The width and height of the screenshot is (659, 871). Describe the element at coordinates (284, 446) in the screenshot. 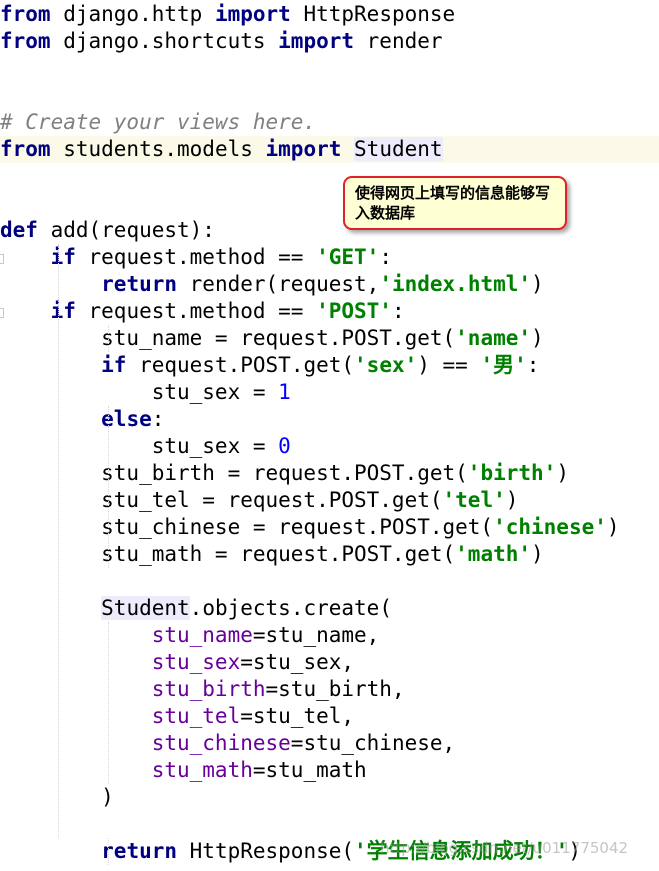

I see `code-token: 0` at that location.